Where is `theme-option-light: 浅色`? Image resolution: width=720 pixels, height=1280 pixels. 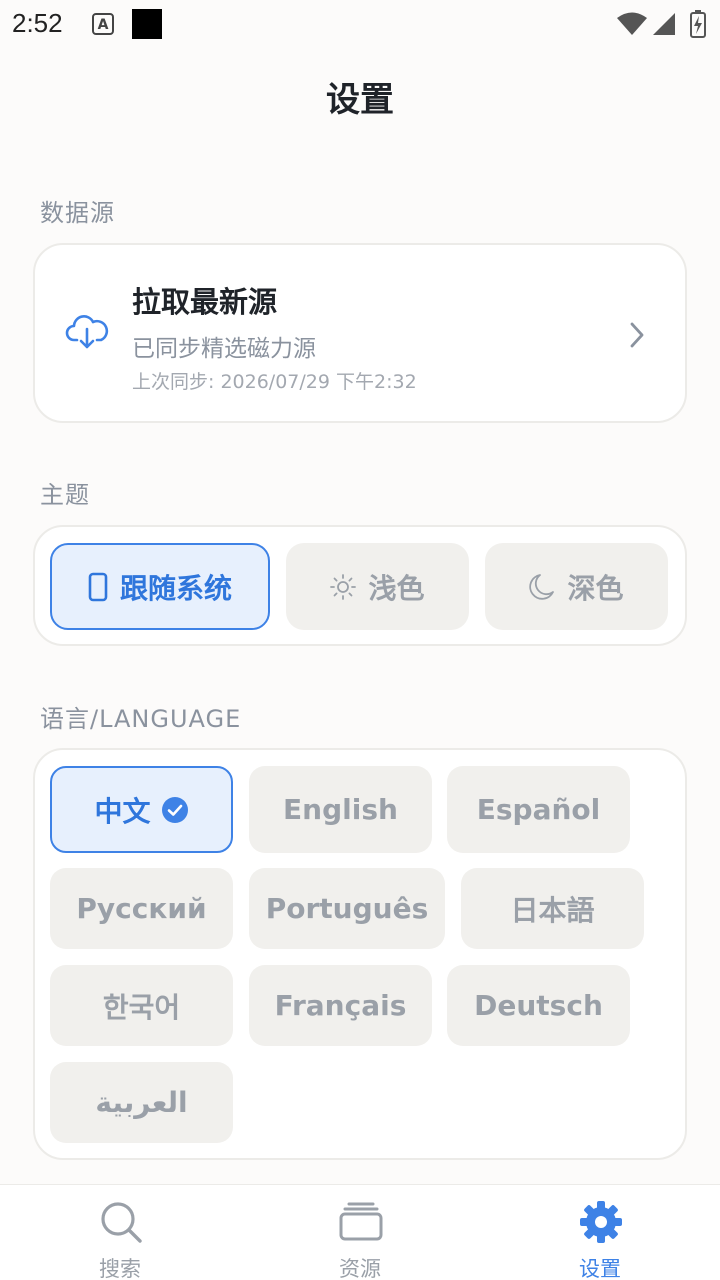
theme-option-light: 浅色 is located at coordinates (377, 586).